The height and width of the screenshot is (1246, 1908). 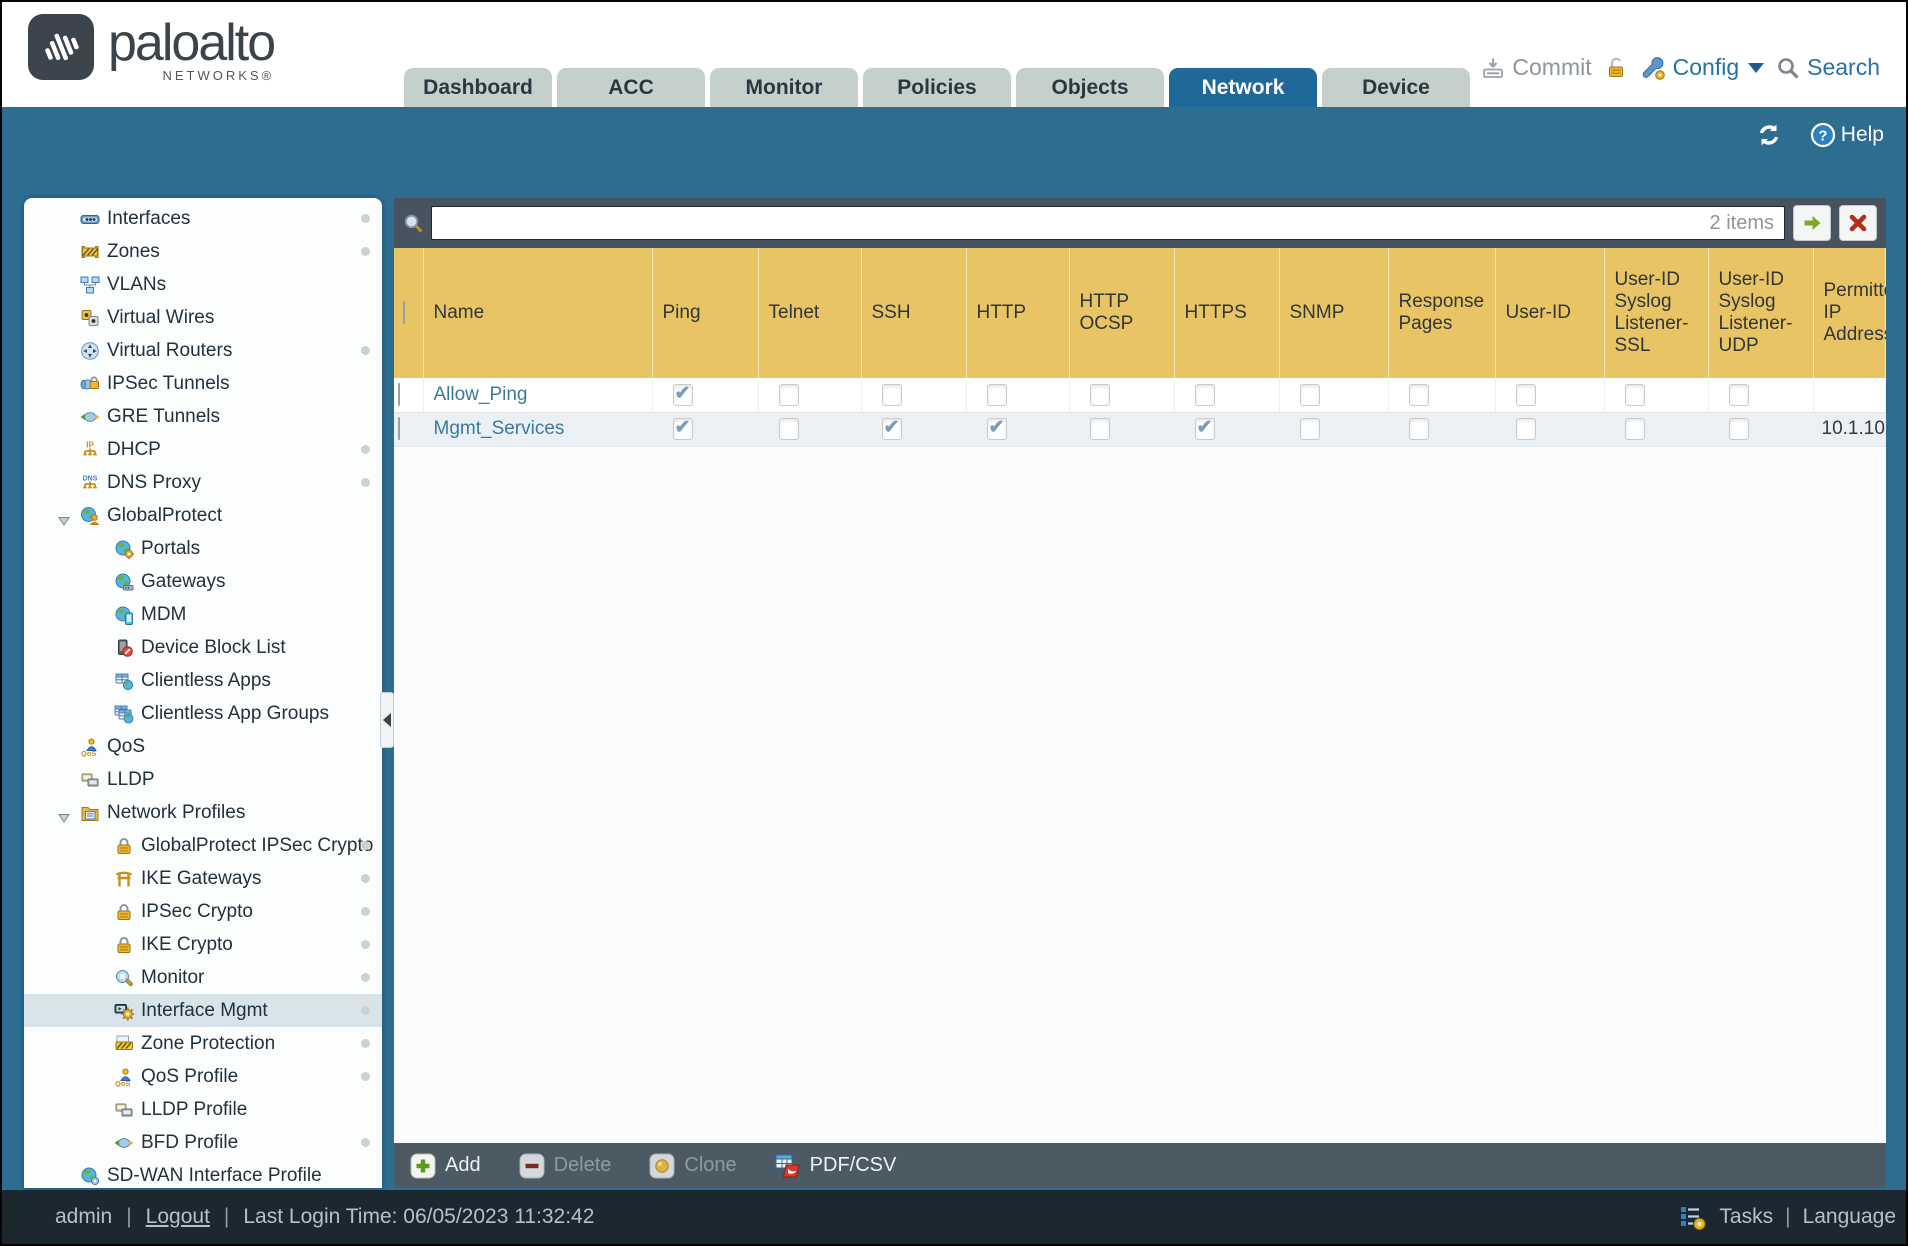 What do you see at coordinates (203, 218) in the screenshot?
I see `sidebar-item-interfaces: Interfaces` at bounding box center [203, 218].